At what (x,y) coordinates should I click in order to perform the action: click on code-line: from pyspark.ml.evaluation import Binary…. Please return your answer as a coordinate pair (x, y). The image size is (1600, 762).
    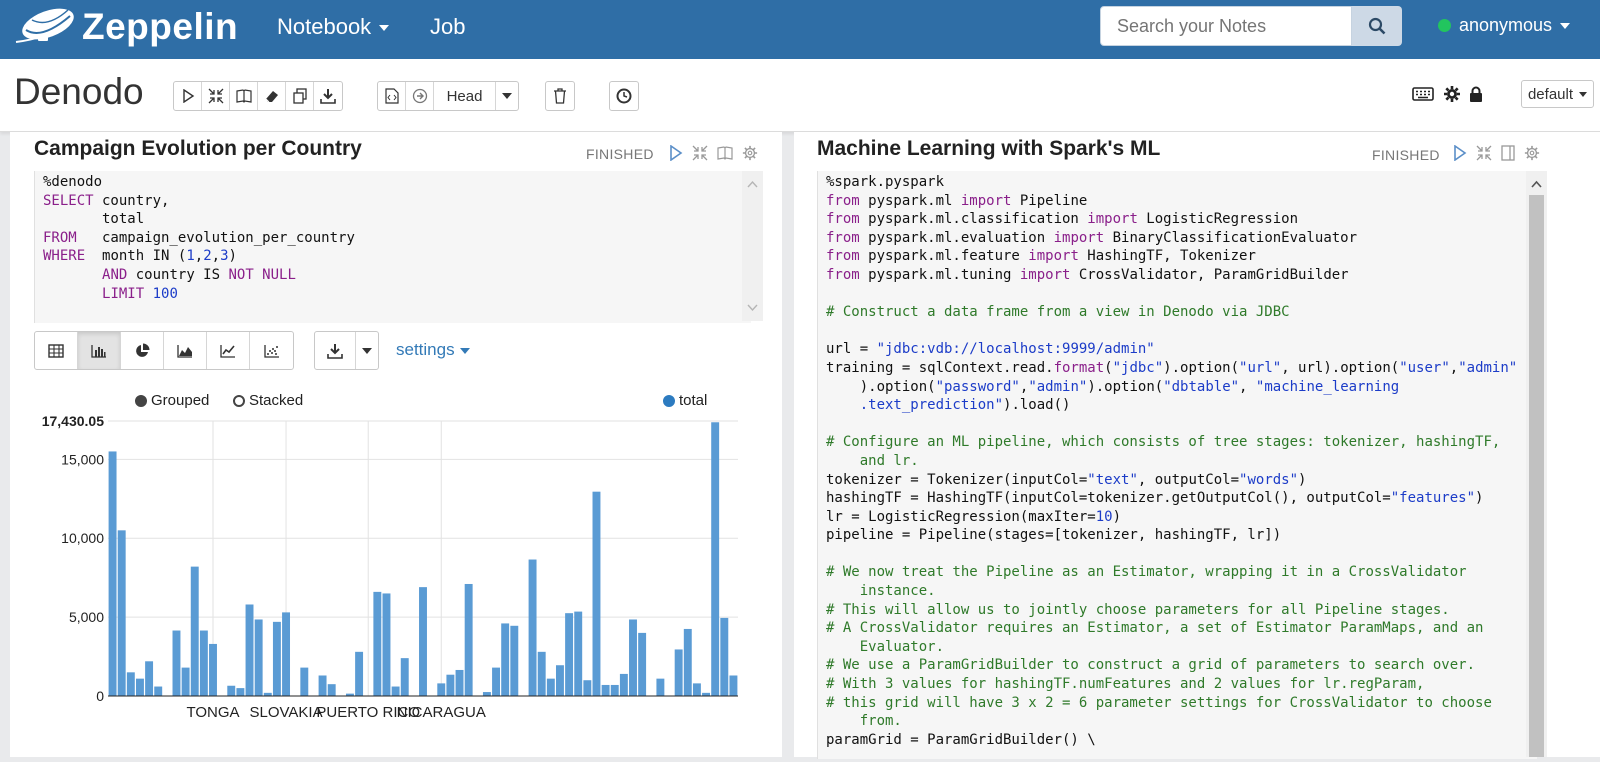
    Looking at the image, I should click on (1181, 238).